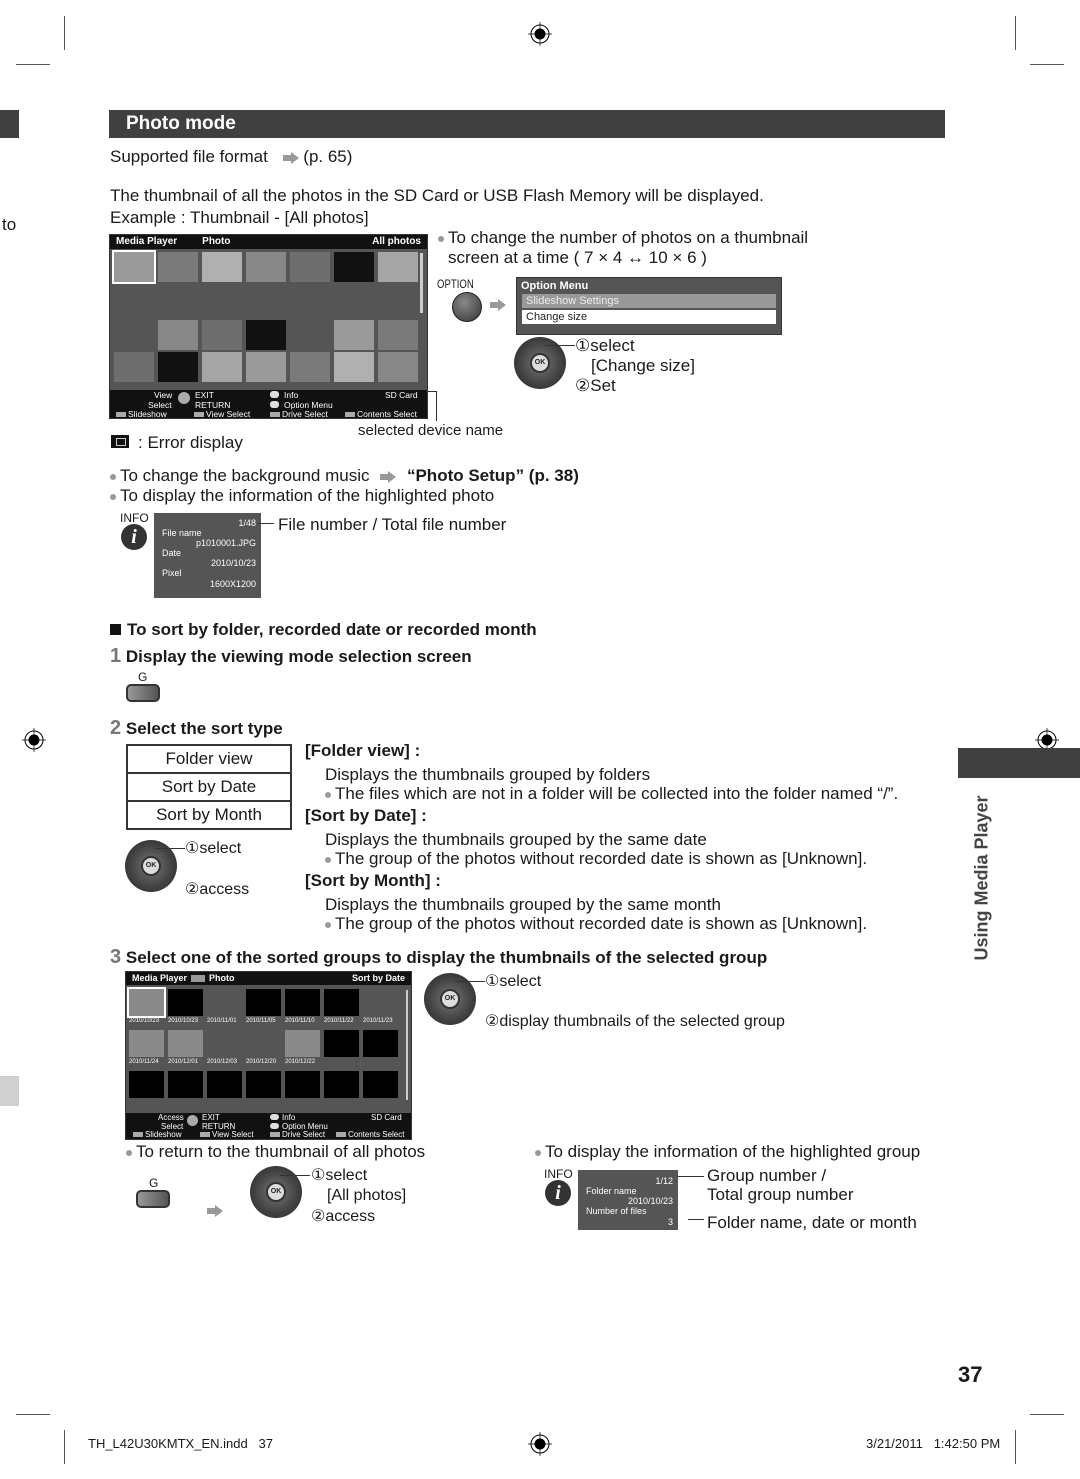 The width and height of the screenshot is (1080, 1479). I want to click on group-info-folder: 2010/10/23, so click(650, 1201).